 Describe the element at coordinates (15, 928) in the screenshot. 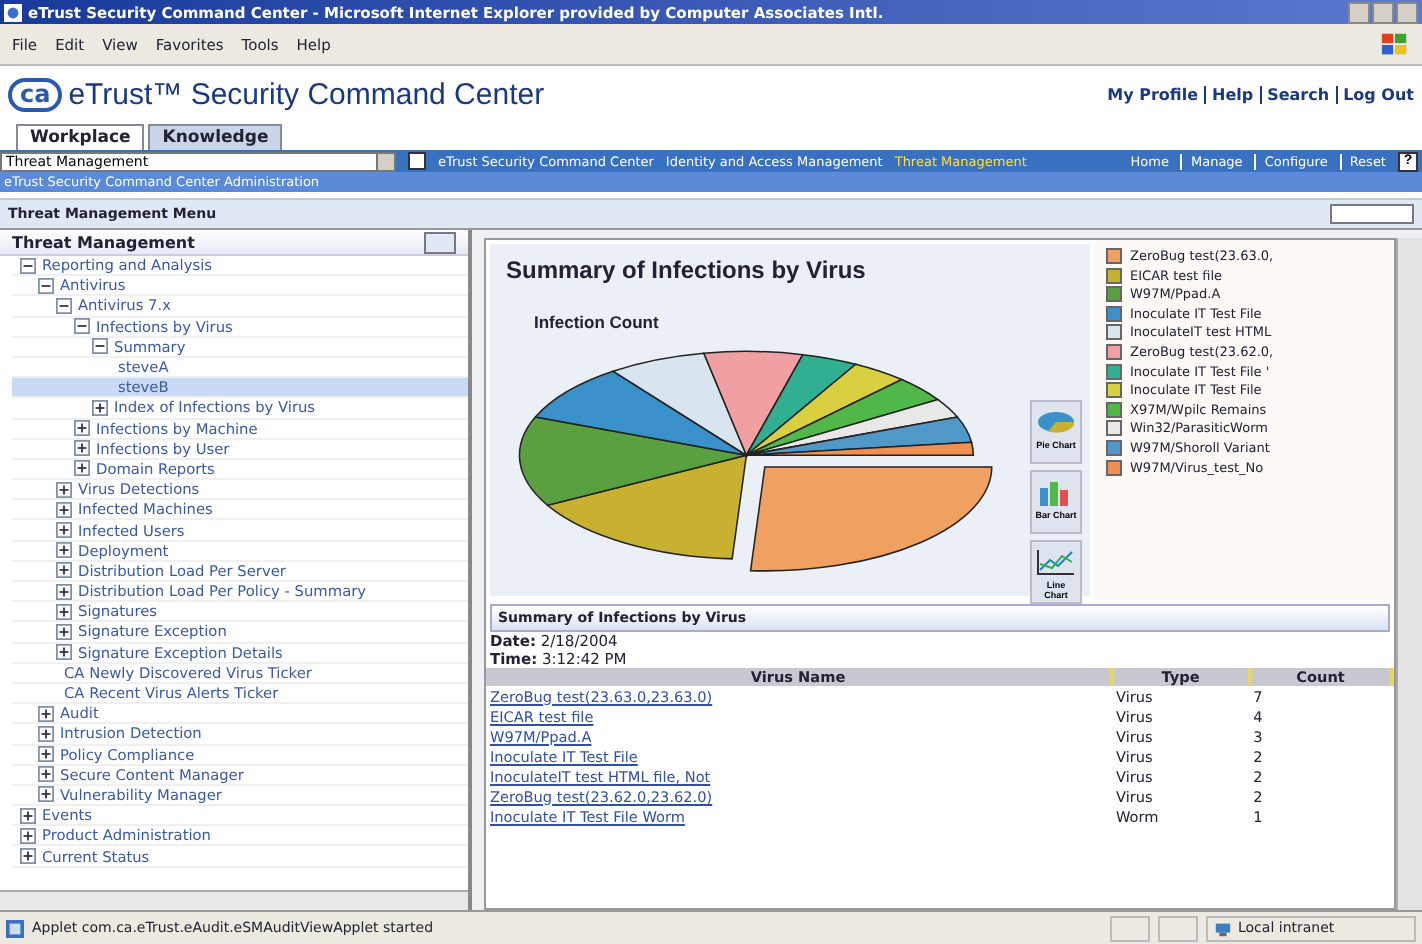

I see `page-icon` at that location.